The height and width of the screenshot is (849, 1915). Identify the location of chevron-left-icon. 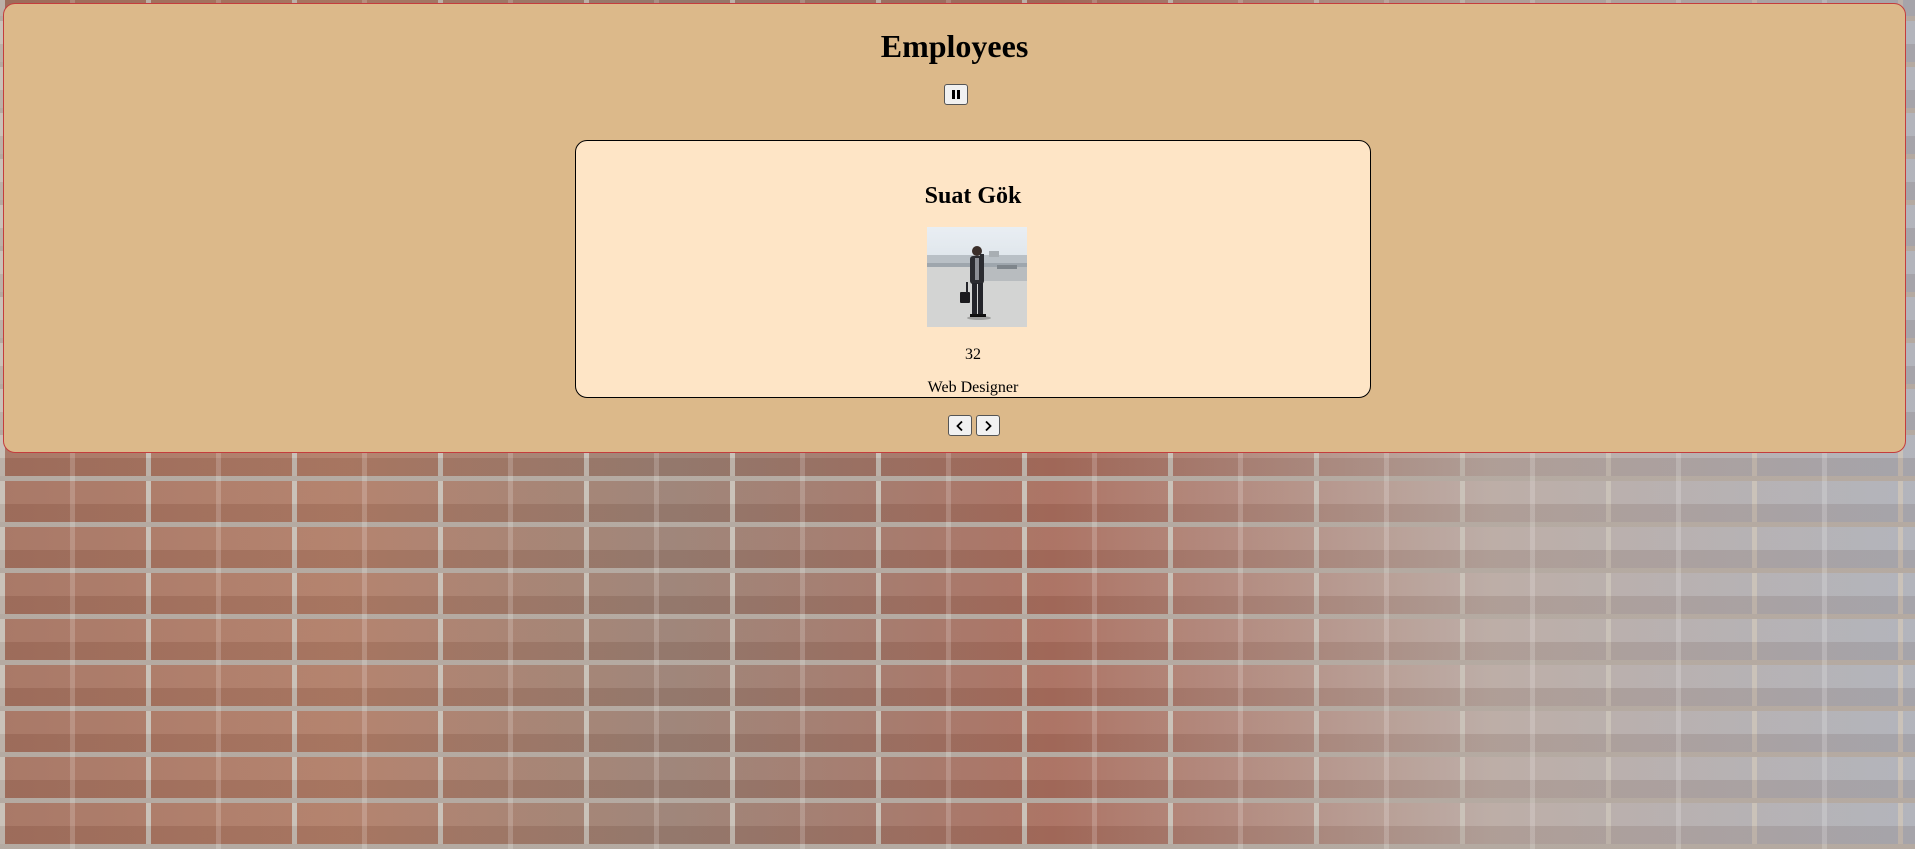
(959, 425).